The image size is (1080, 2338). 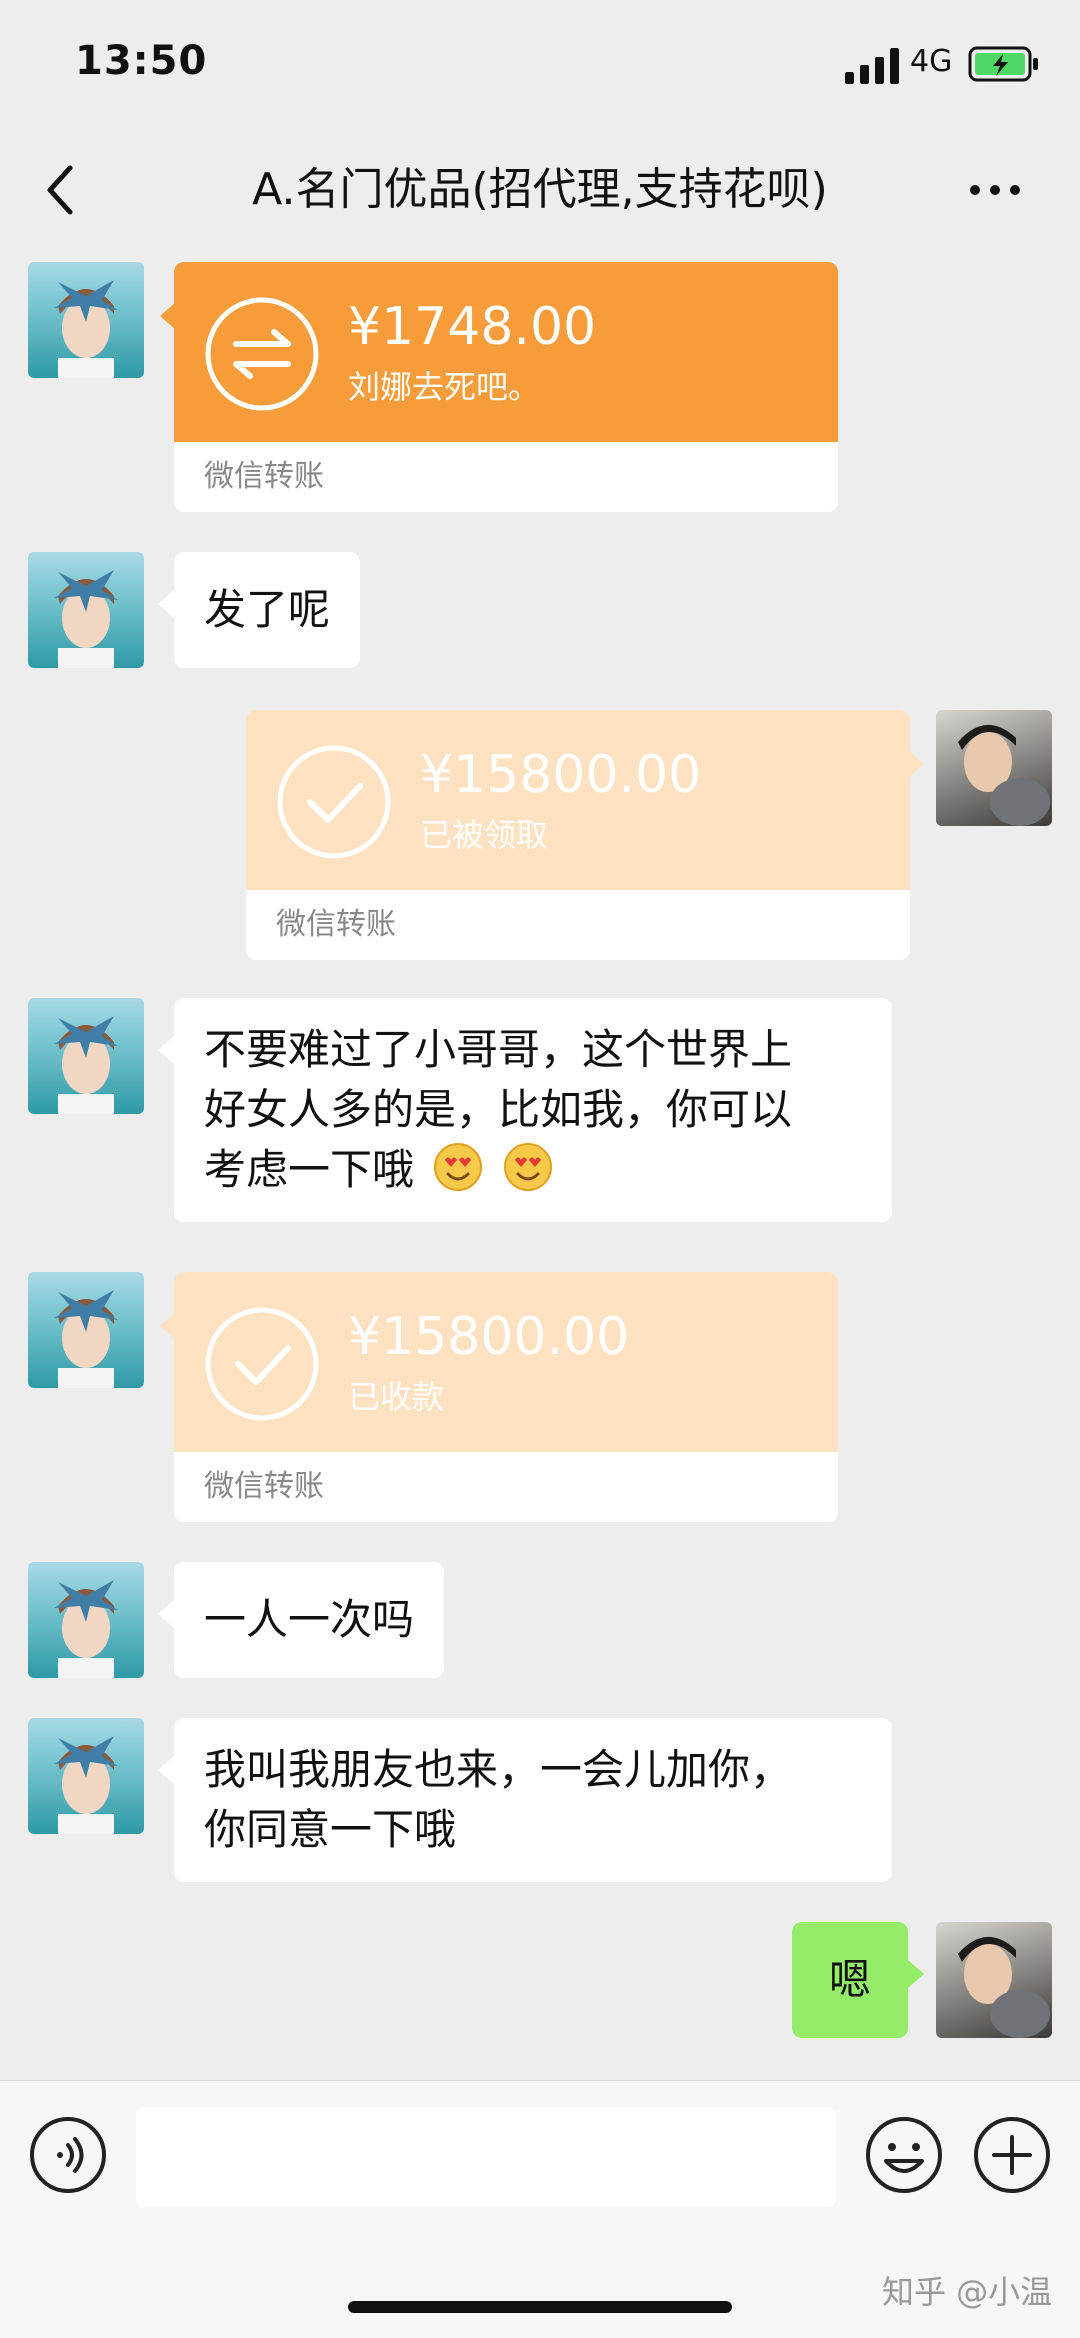 I want to click on transfer-note: 刘娜去死吧。, so click(x=444, y=387).